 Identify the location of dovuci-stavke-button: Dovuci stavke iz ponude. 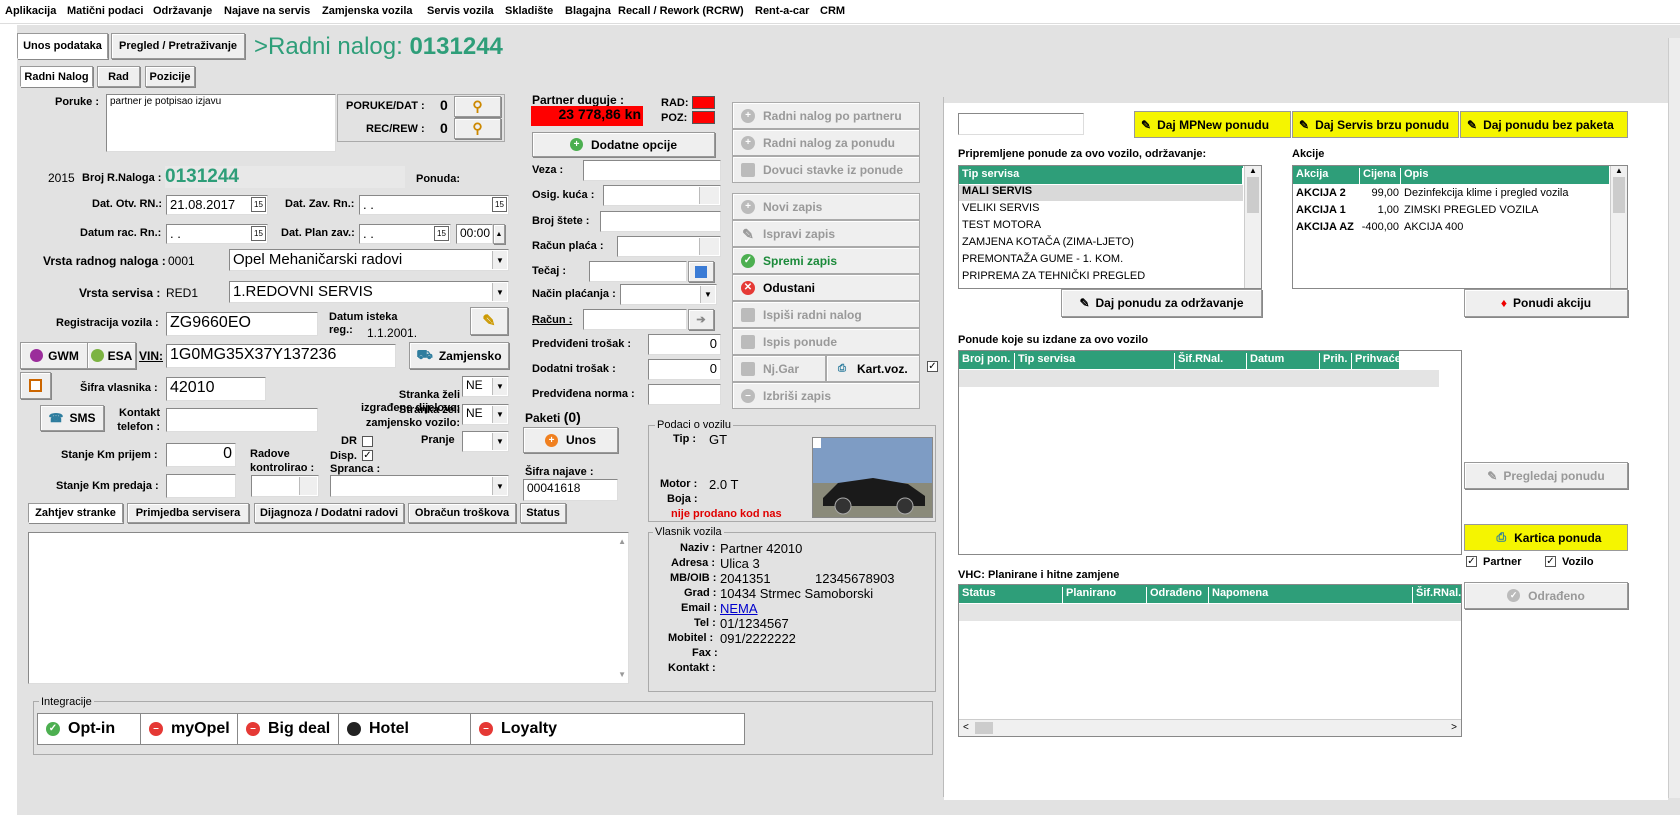
(826, 169).